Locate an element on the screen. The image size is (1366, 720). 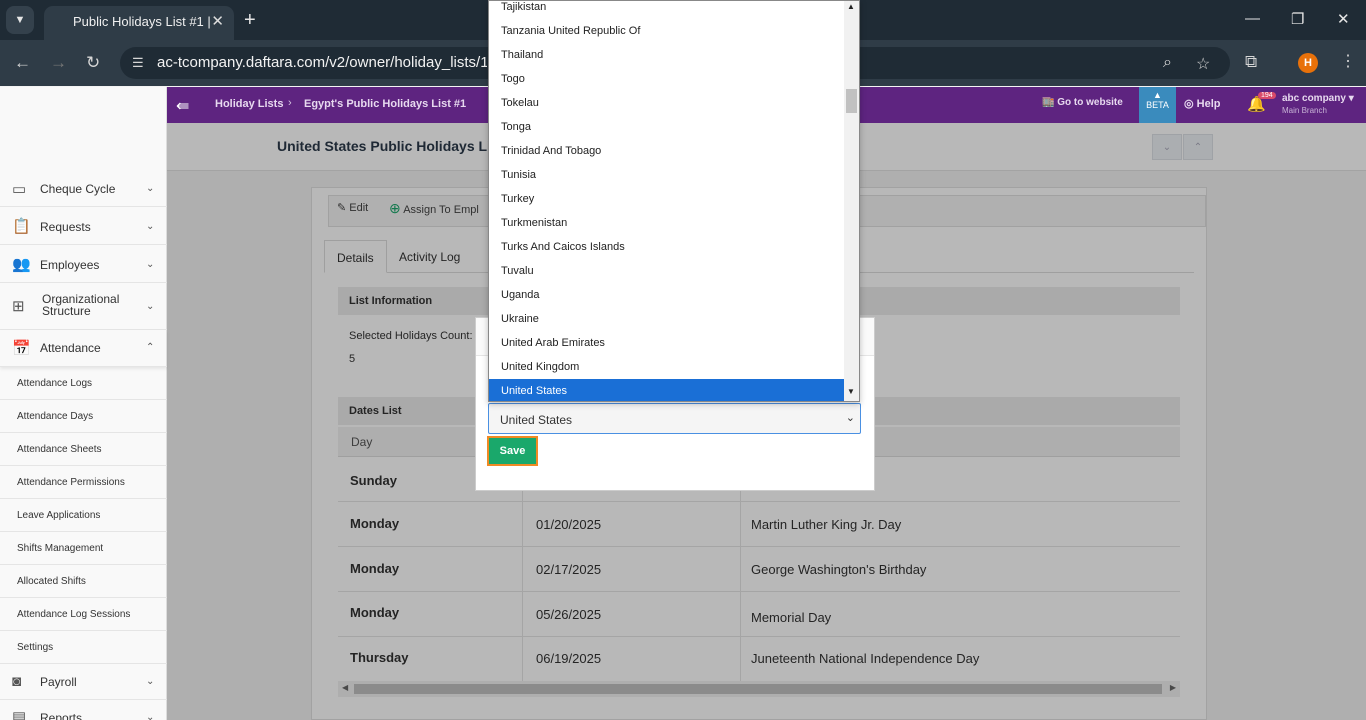
beta-label: BETA is located at coordinates (1157, 105).